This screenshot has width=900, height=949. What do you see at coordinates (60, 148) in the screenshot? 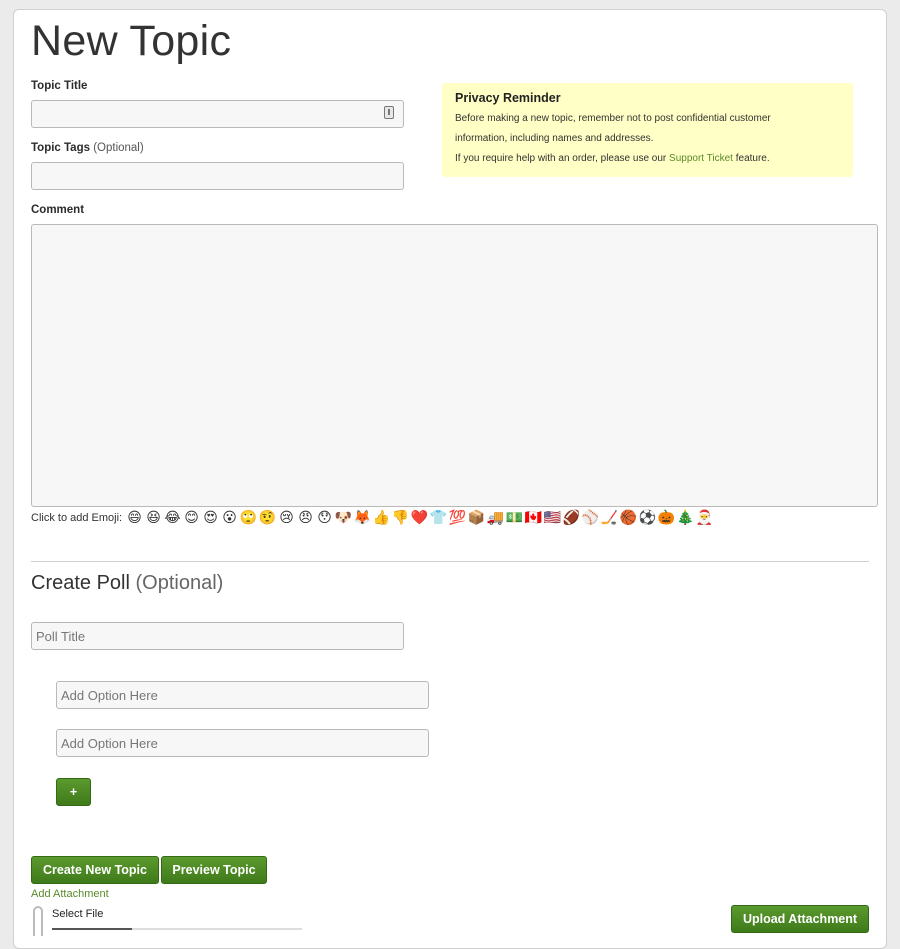
I see `topic-tags-label-text: Topic Tags` at bounding box center [60, 148].